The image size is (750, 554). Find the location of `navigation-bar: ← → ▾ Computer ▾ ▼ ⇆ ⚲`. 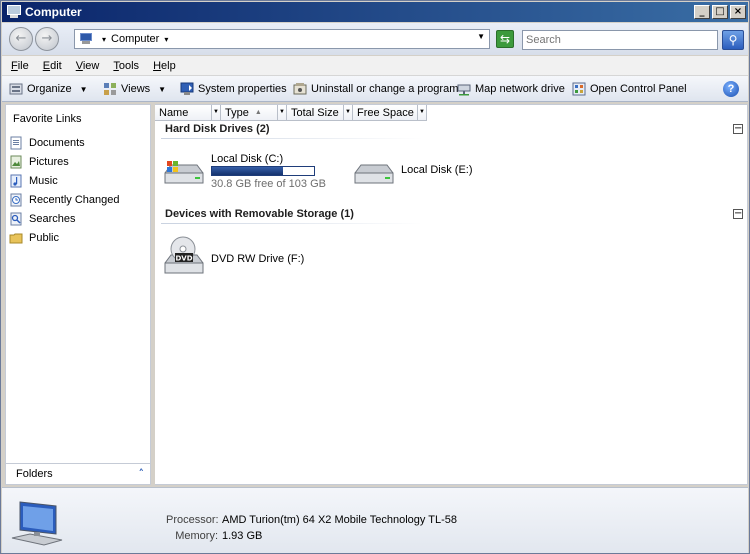

navigation-bar: ← → ▾ Computer ▾ ▼ ⇆ ⚲ is located at coordinates (375, 39).